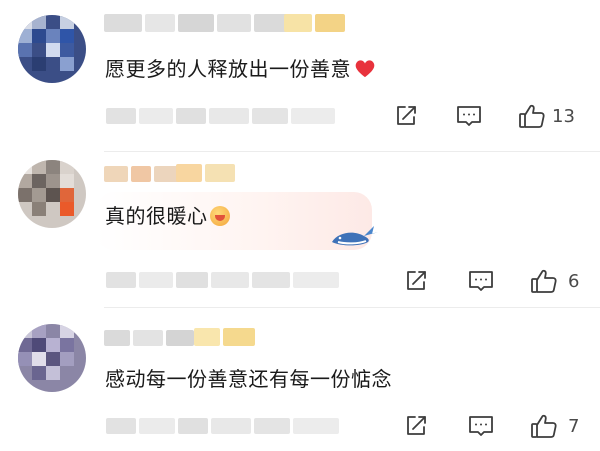  I want to click on comment-text: 感动每一份善意还有每一份惦念, so click(248, 379).